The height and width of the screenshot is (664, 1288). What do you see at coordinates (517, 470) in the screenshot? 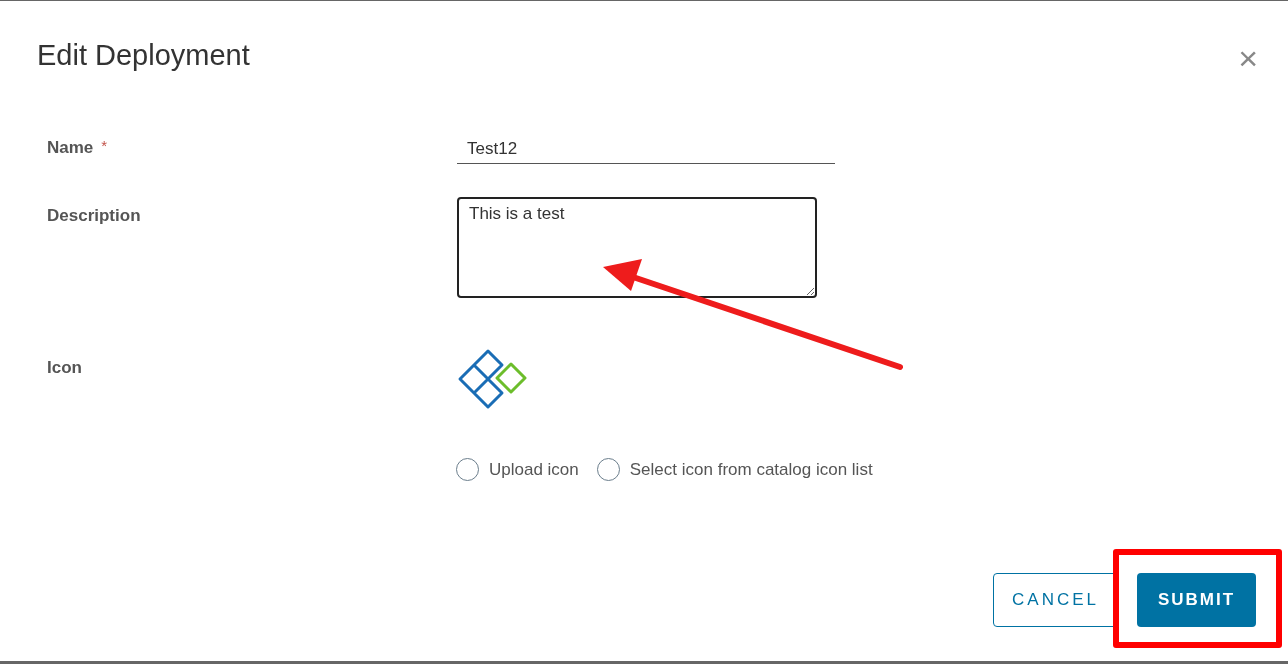
I see `radio-option: Upload icon` at bounding box center [517, 470].